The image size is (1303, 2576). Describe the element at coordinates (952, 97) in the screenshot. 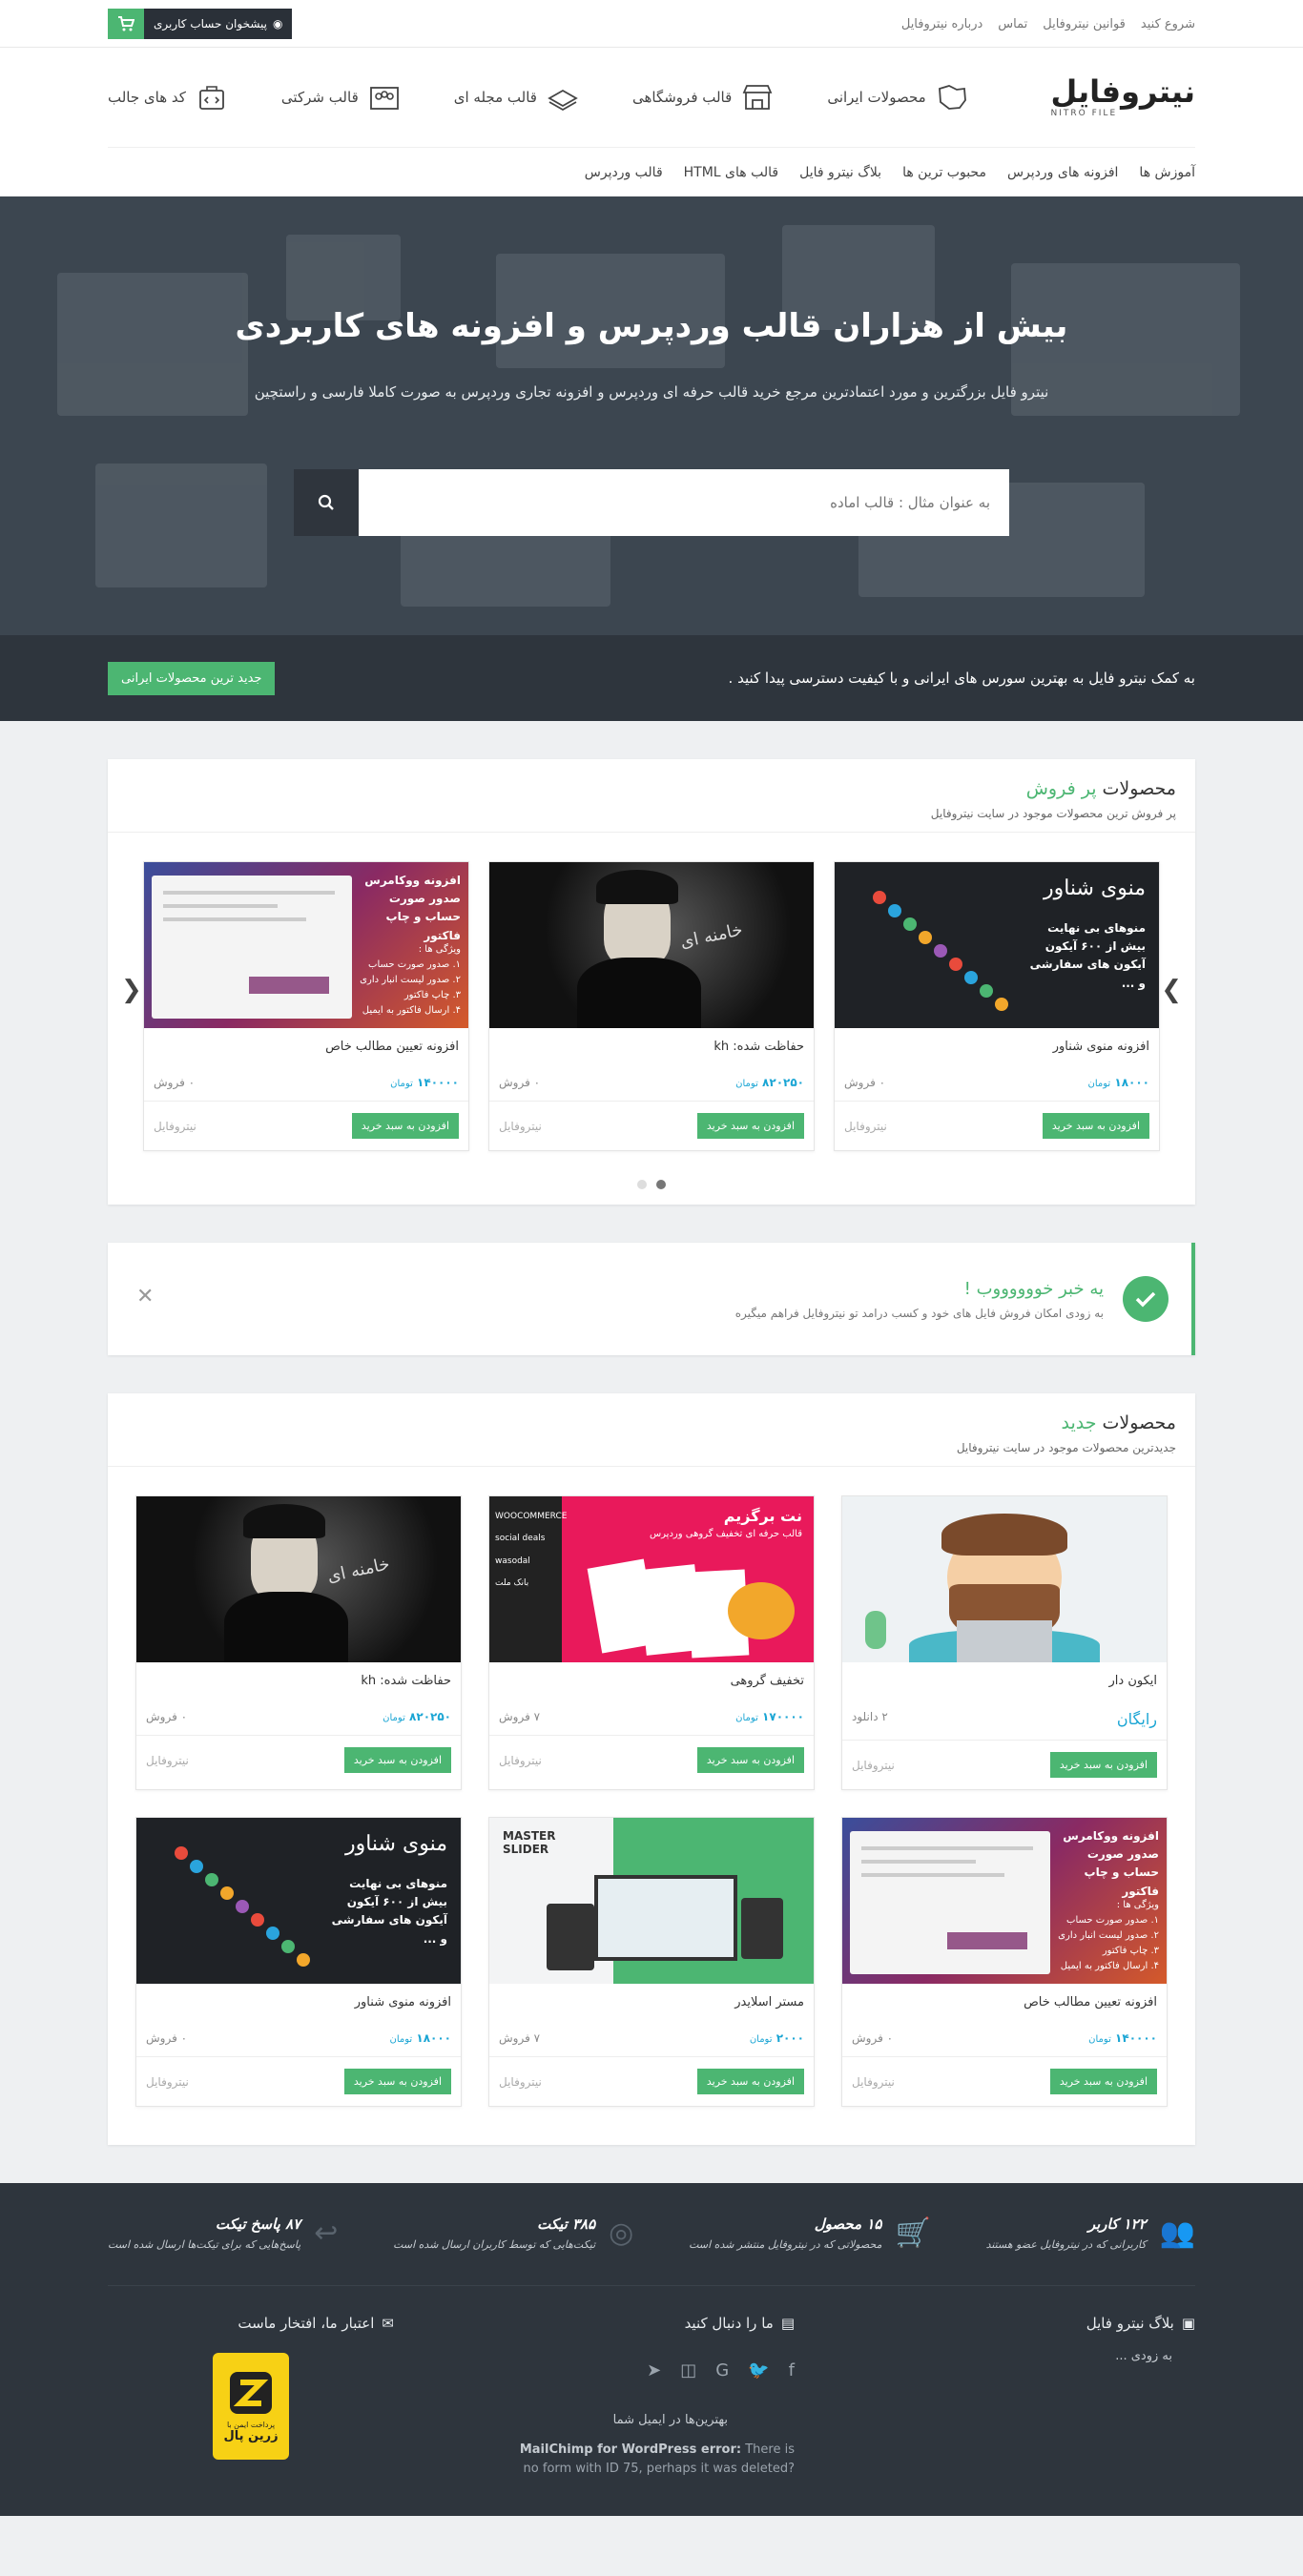

I see `iran-map-icon` at that location.